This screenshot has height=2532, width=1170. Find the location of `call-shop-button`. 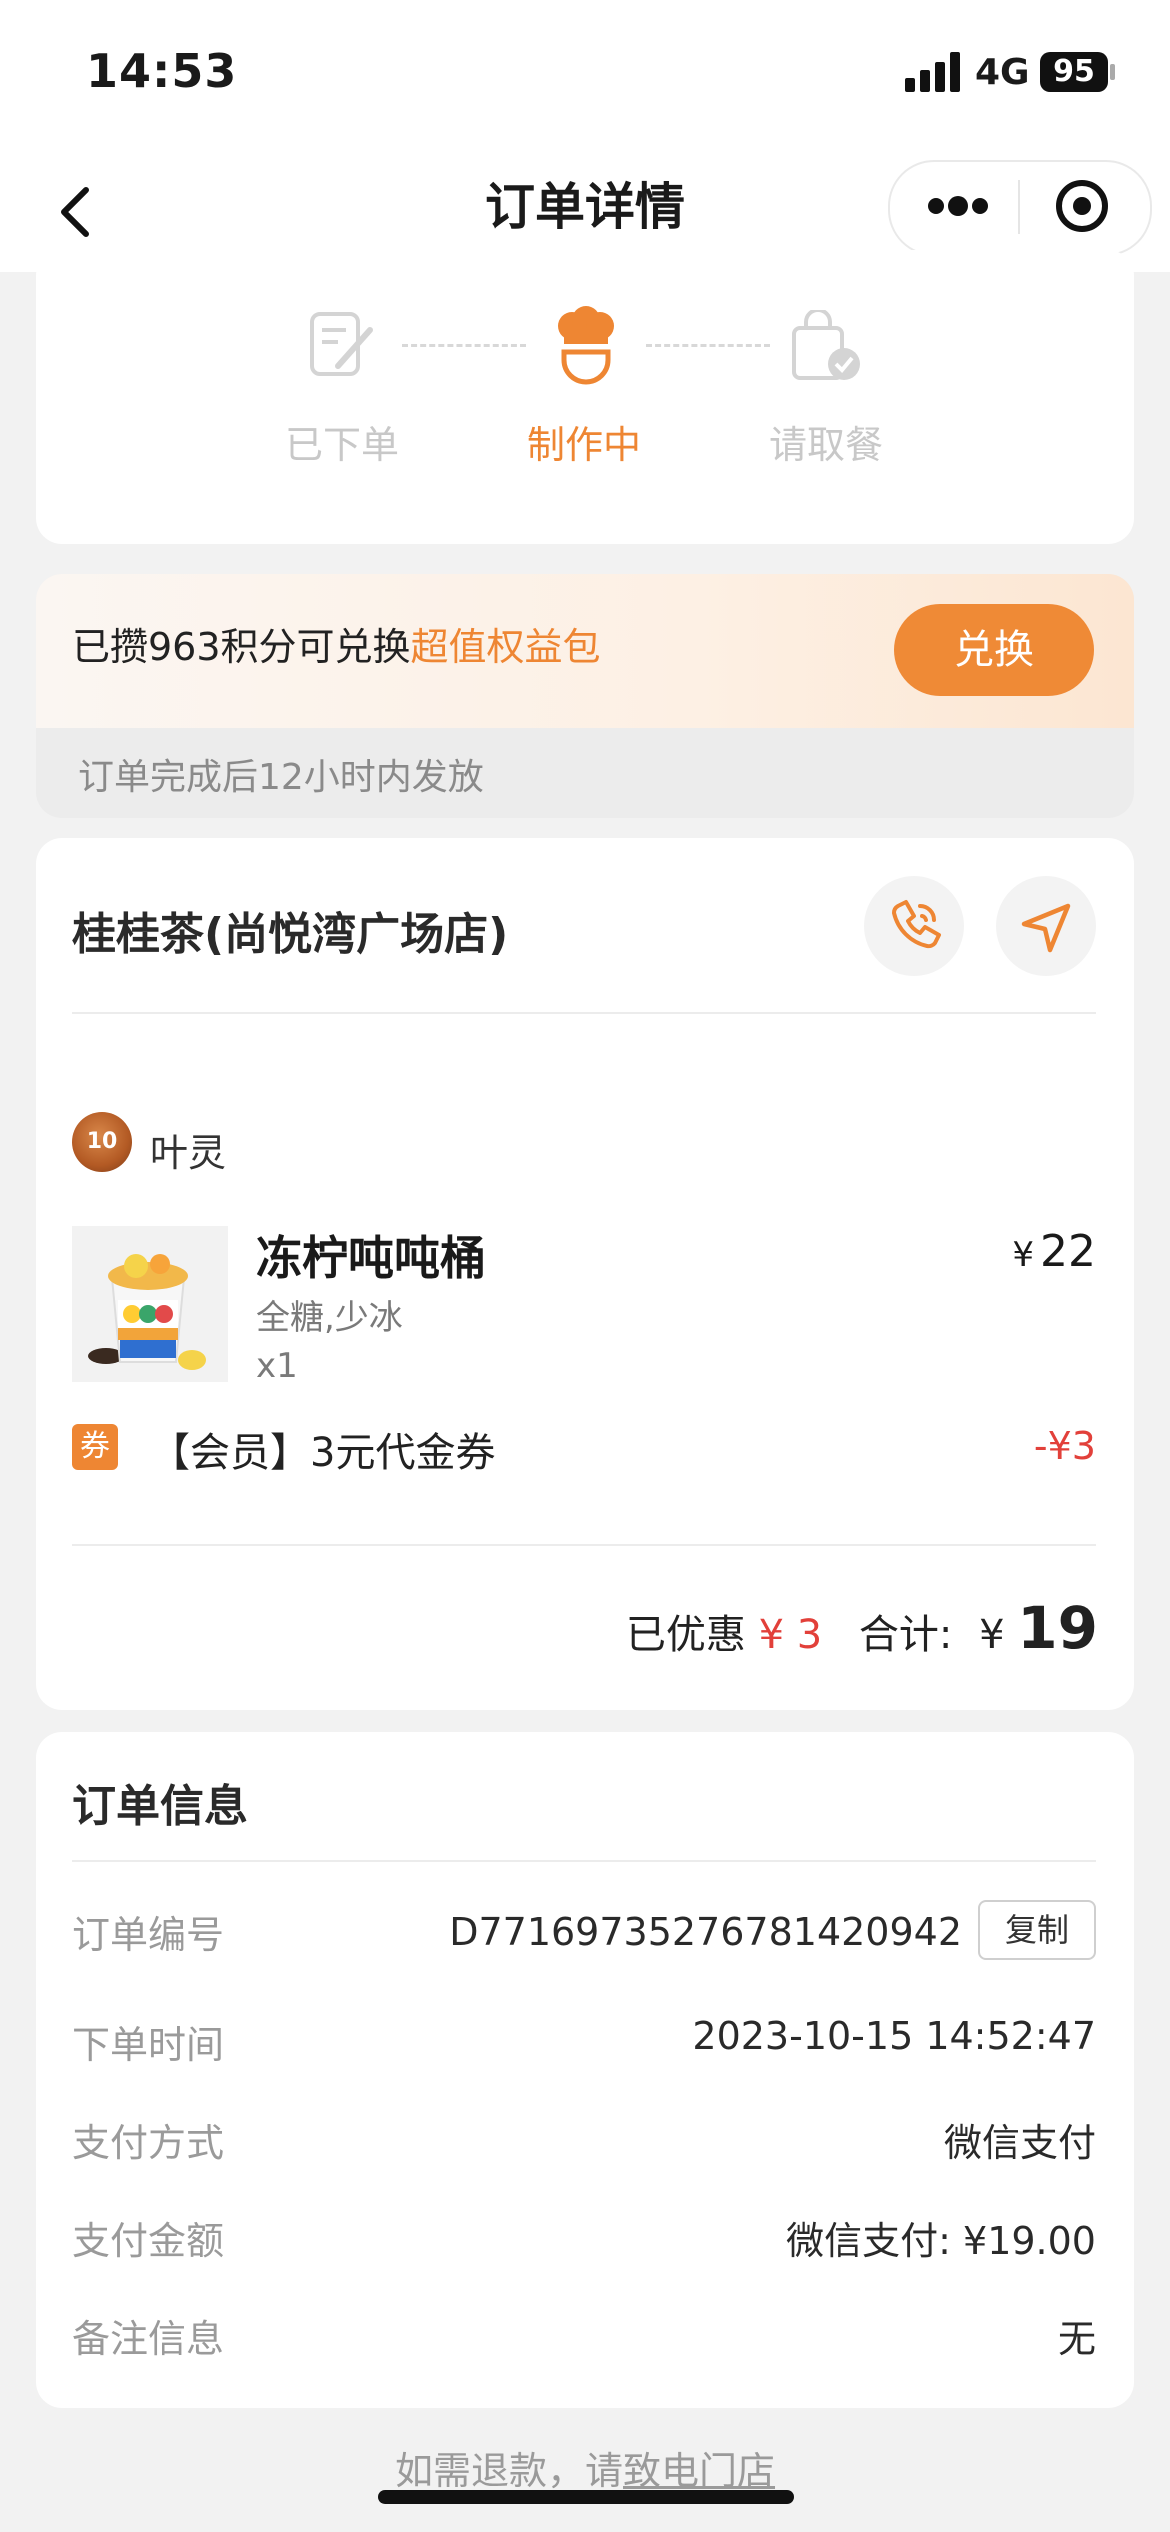

call-shop-button is located at coordinates (914, 926).